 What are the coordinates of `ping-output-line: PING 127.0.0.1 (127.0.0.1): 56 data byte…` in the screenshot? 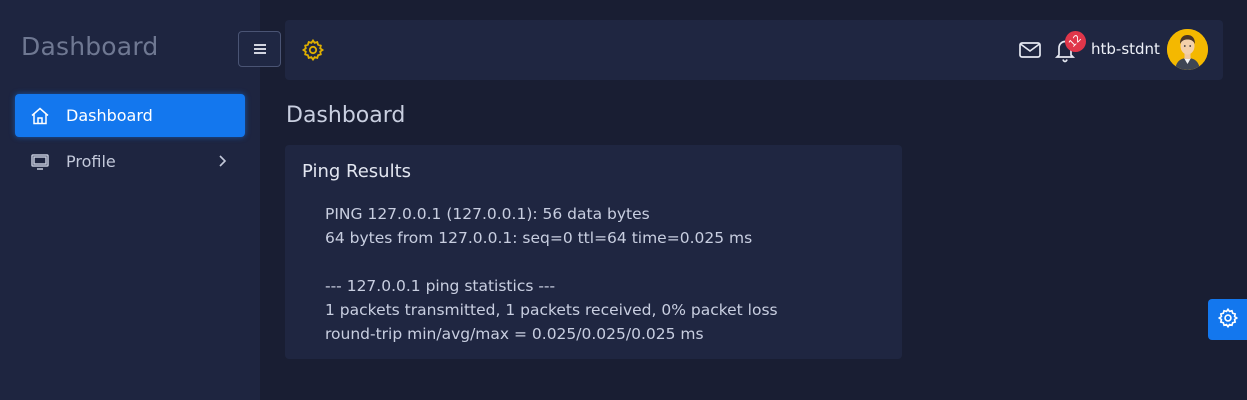 It's located at (487, 214).